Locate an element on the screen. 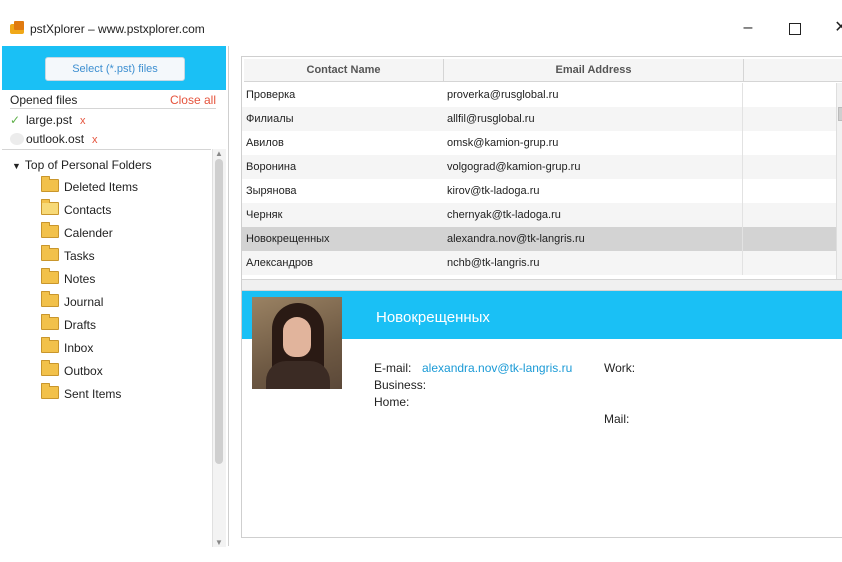  check-icon: ✓ is located at coordinates (15, 120).